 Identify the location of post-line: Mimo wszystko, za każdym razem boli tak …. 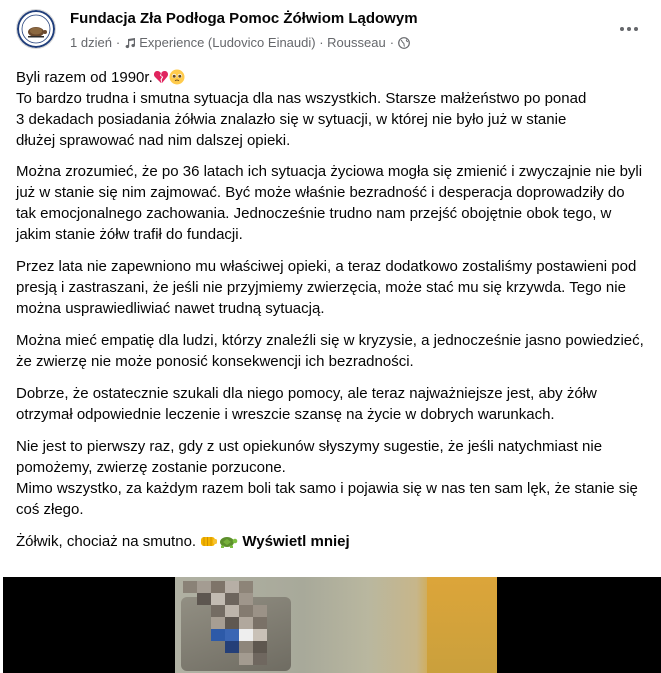
(327, 499).